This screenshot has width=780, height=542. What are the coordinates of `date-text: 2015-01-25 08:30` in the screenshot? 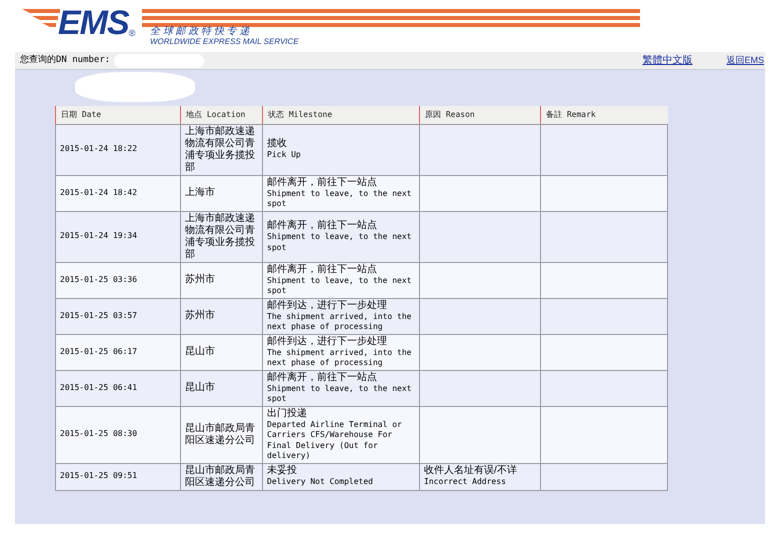 It's located at (99, 434).